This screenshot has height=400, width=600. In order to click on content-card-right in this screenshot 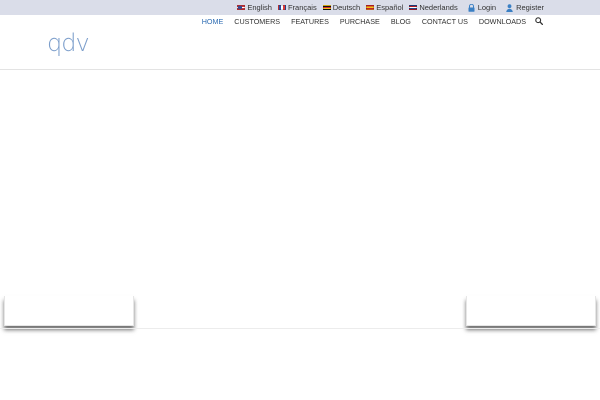, I will do `click(531, 311)`.